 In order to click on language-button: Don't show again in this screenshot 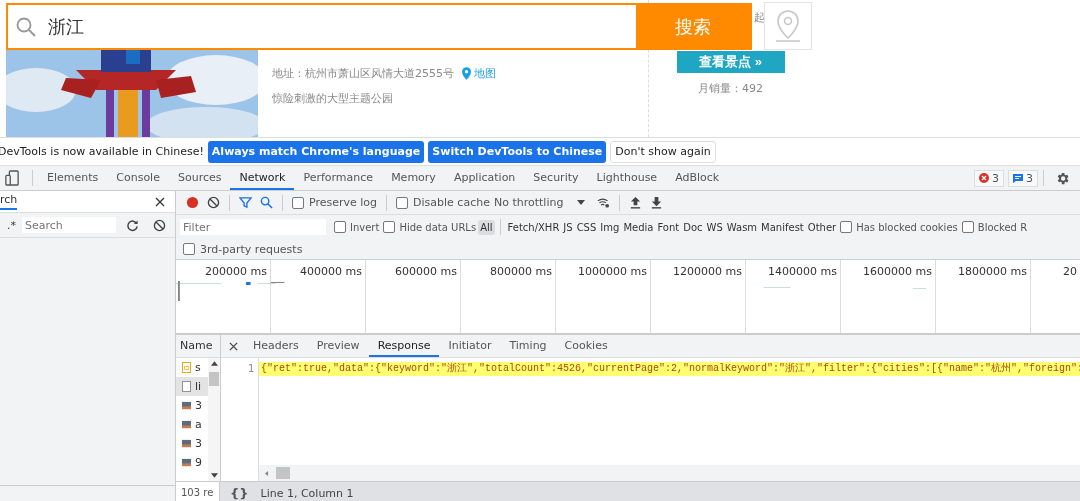, I will do `click(663, 151)`.